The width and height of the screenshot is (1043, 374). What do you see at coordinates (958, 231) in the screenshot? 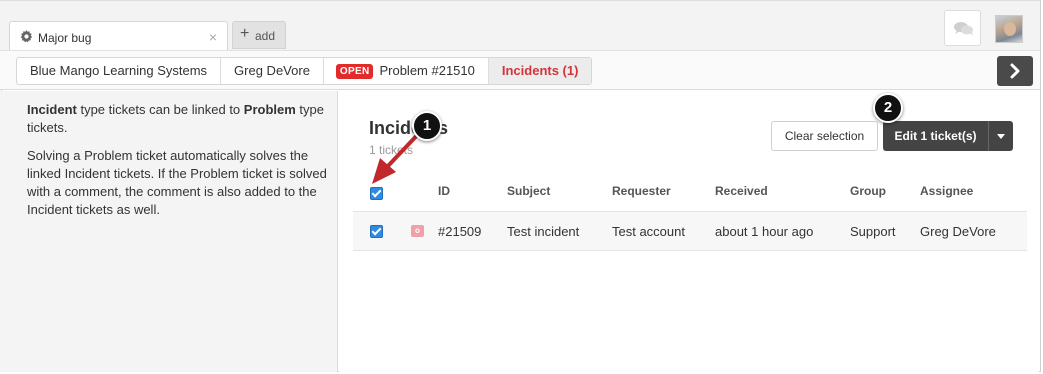
I see `ticket-assignee: Greg DeVore` at bounding box center [958, 231].